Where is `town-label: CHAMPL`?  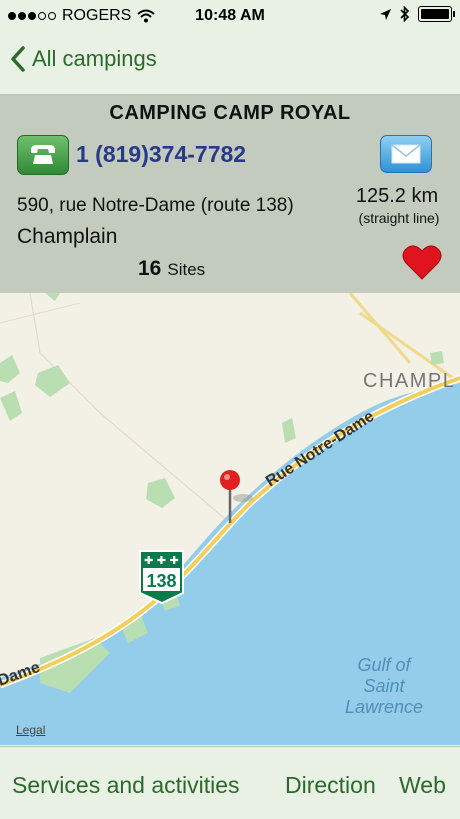 town-label: CHAMPL is located at coordinates (409, 381).